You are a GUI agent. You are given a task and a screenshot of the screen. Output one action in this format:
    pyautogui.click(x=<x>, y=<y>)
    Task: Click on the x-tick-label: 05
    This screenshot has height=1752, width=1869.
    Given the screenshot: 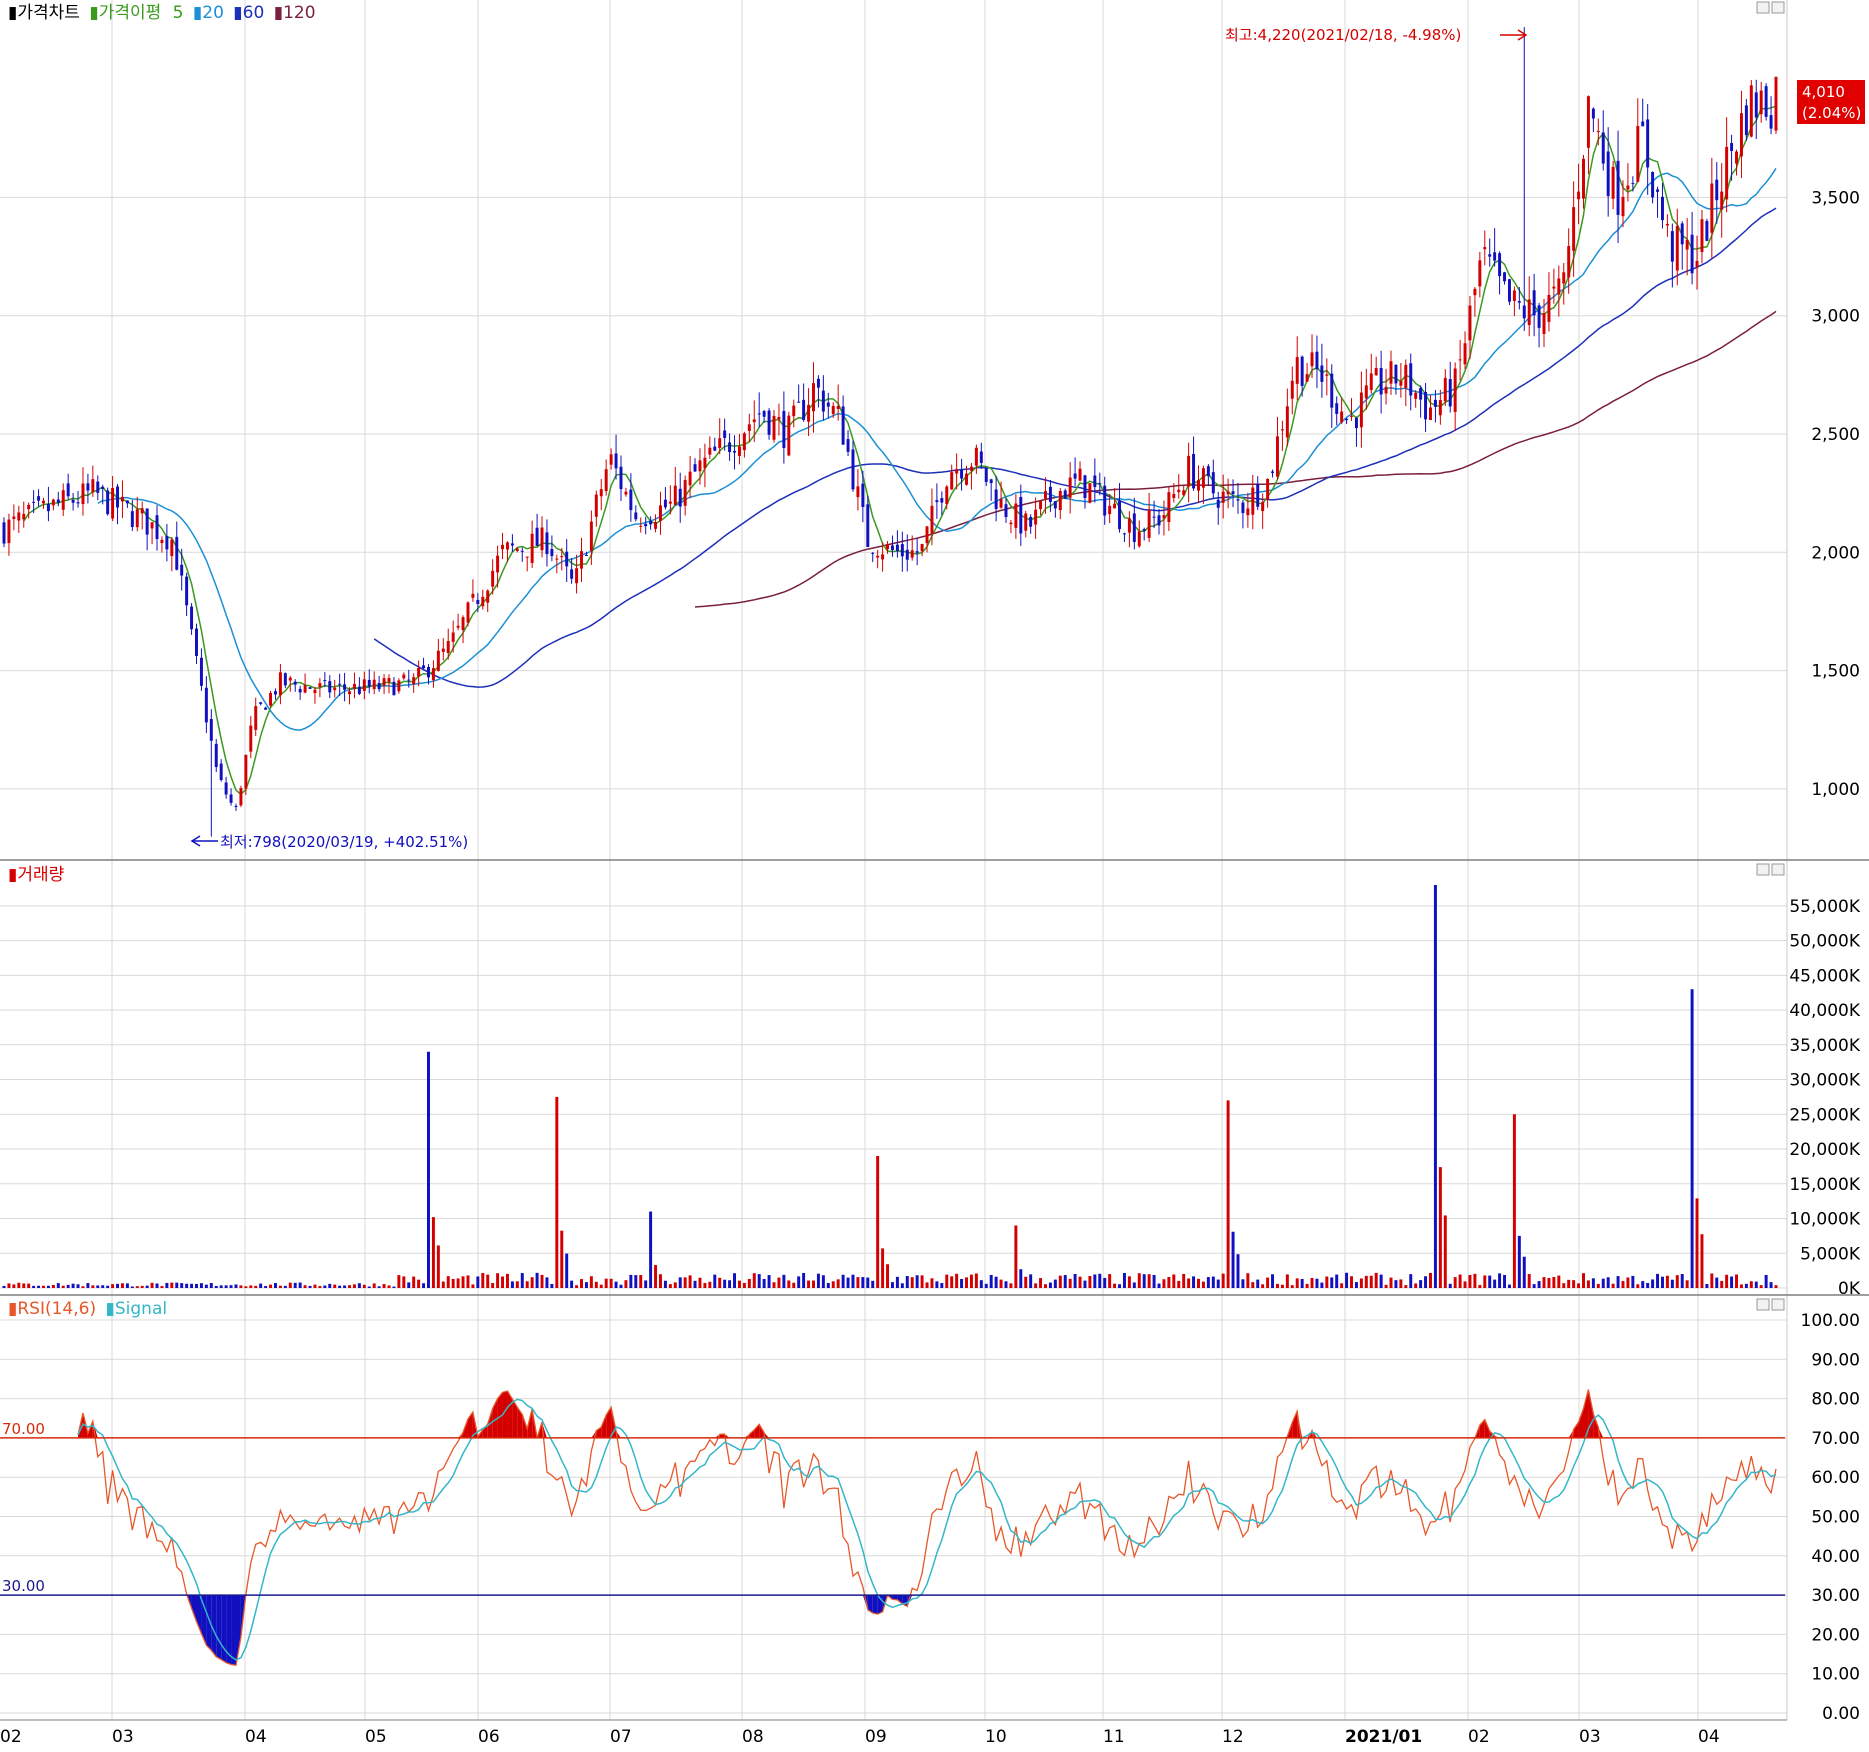 What is the action you would take?
    pyautogui.click(x=376, y=1737)
    